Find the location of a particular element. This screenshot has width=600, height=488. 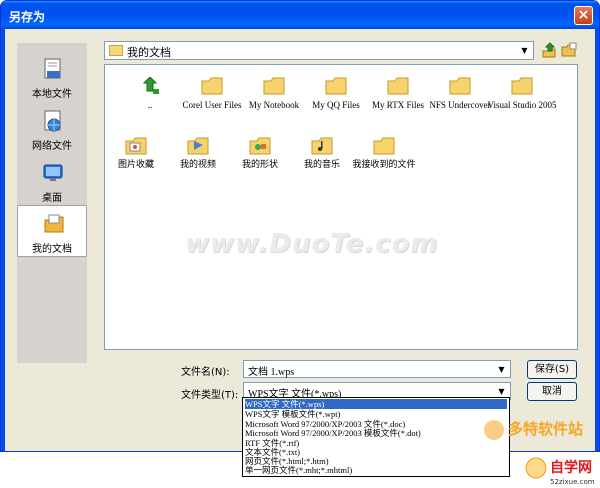

file-item: 我的形状 is located at coordinates (260, 157).